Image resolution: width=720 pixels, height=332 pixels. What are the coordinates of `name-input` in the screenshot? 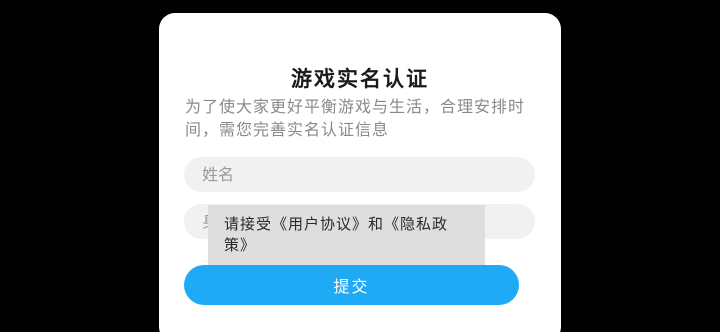 It's located at (359, 174).